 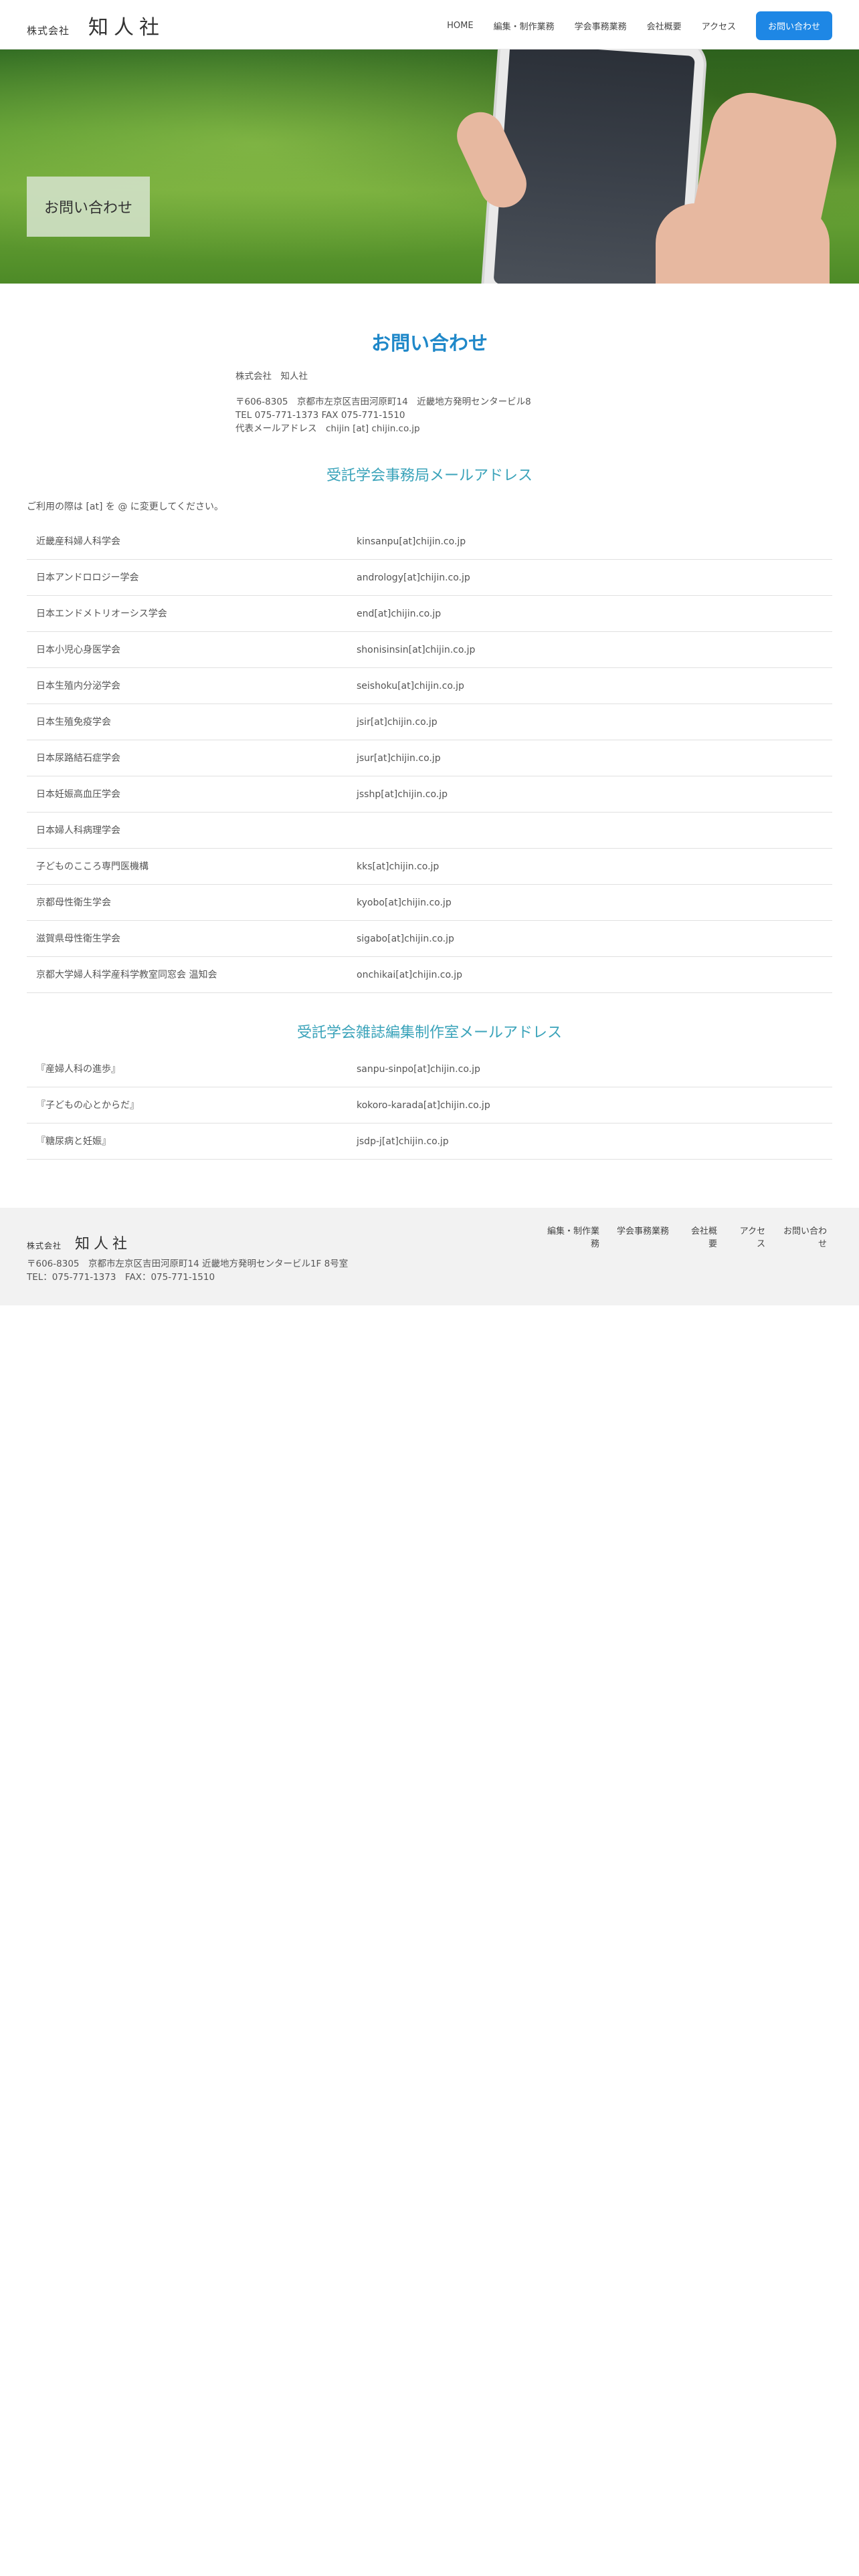 What do you see at coordinates (78, 794) in the screenshot?
I see `society-name: 日本妊娠高血圧学会` at bounding box center [78, 794].